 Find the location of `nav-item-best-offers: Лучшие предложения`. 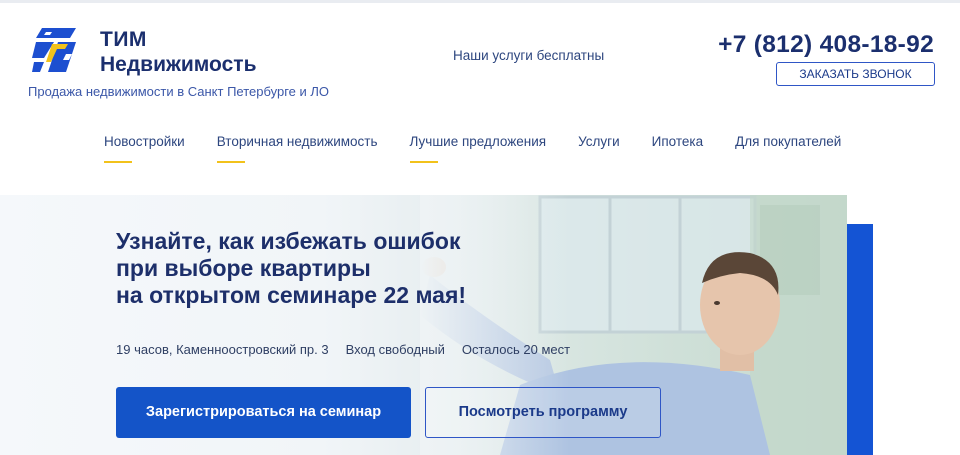

nav-item-best-offers: Лучшие предложения is located at coordinates (478, 148).